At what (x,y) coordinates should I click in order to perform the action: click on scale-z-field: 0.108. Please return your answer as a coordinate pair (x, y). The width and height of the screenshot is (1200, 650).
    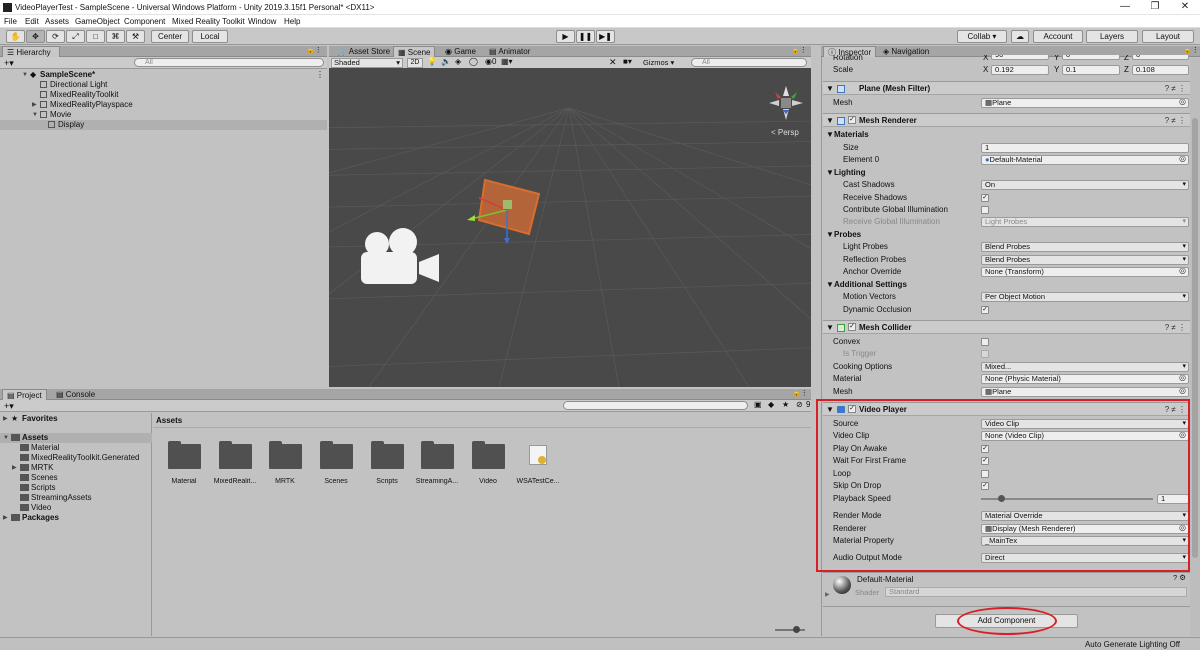
    Looking at the image, I should click on (1160, 70).